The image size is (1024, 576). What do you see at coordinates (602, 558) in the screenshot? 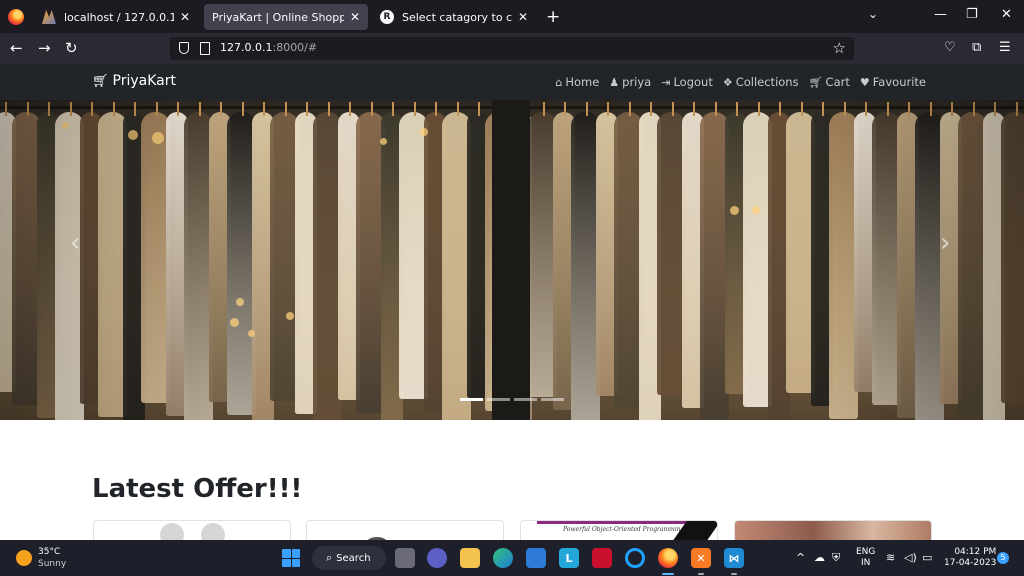
I see `mcafee-icon` at bounding box center [602, 558].